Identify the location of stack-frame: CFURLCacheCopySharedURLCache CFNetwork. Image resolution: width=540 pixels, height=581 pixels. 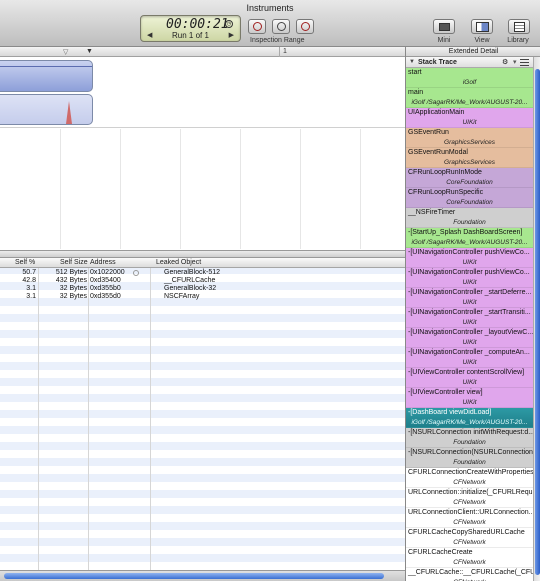
(469, 538).